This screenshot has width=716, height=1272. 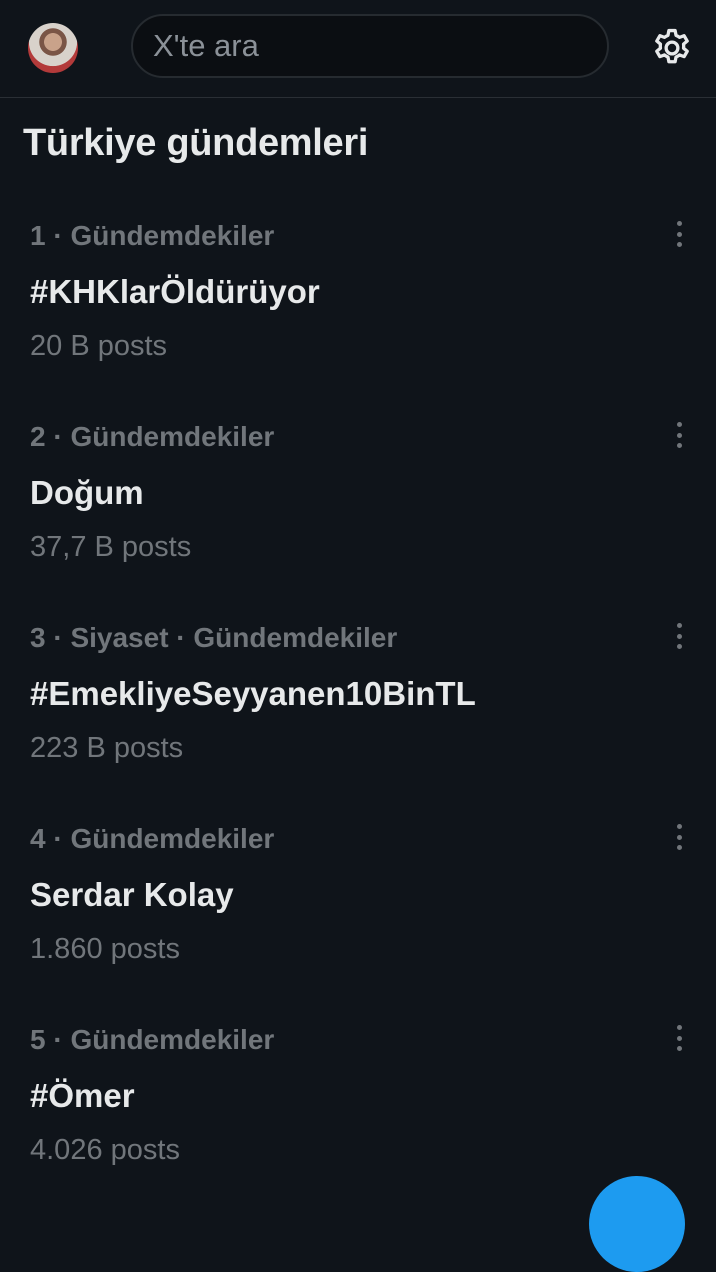 I want to click on trend-post-count: 223 B posts, so click(x=107, y=748).